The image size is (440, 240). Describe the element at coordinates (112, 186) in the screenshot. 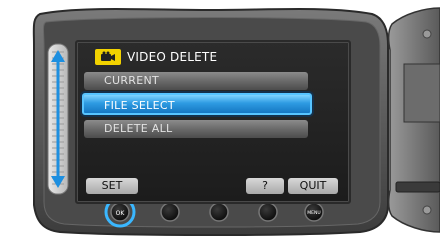

I see `set-button: SET` at that location.